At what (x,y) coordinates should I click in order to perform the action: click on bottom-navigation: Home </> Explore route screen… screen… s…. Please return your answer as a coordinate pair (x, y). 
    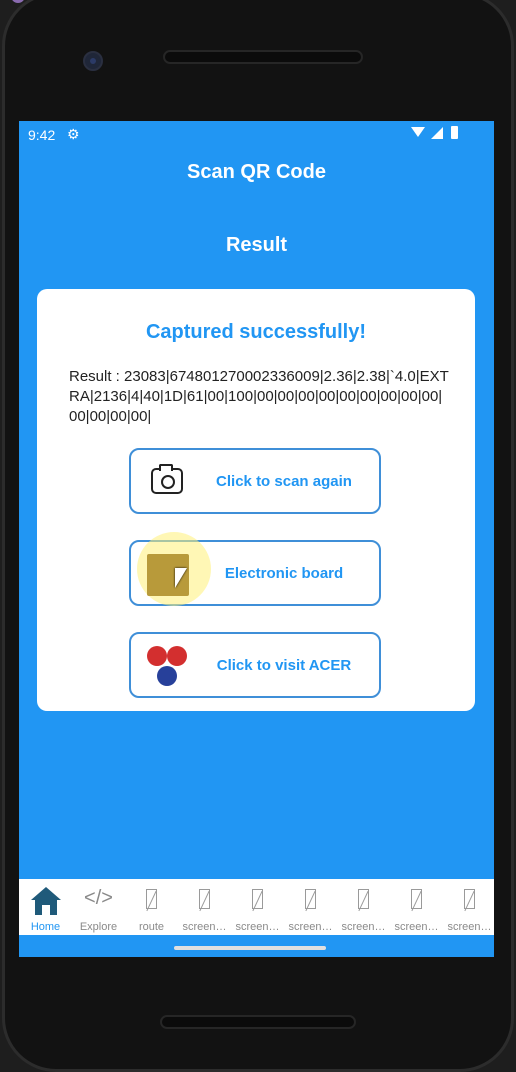
    Looking at the image, I should click on (256, 907).